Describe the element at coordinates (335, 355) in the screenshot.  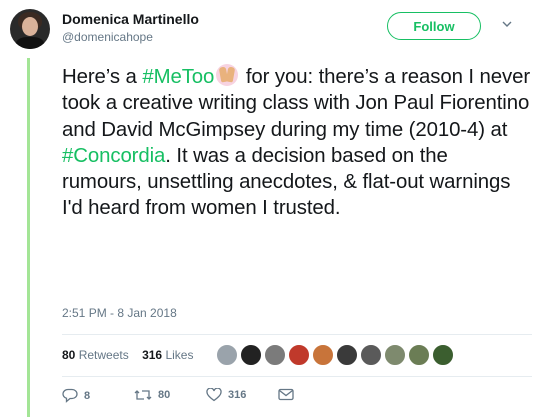
I see `liker-avatars` at that location.